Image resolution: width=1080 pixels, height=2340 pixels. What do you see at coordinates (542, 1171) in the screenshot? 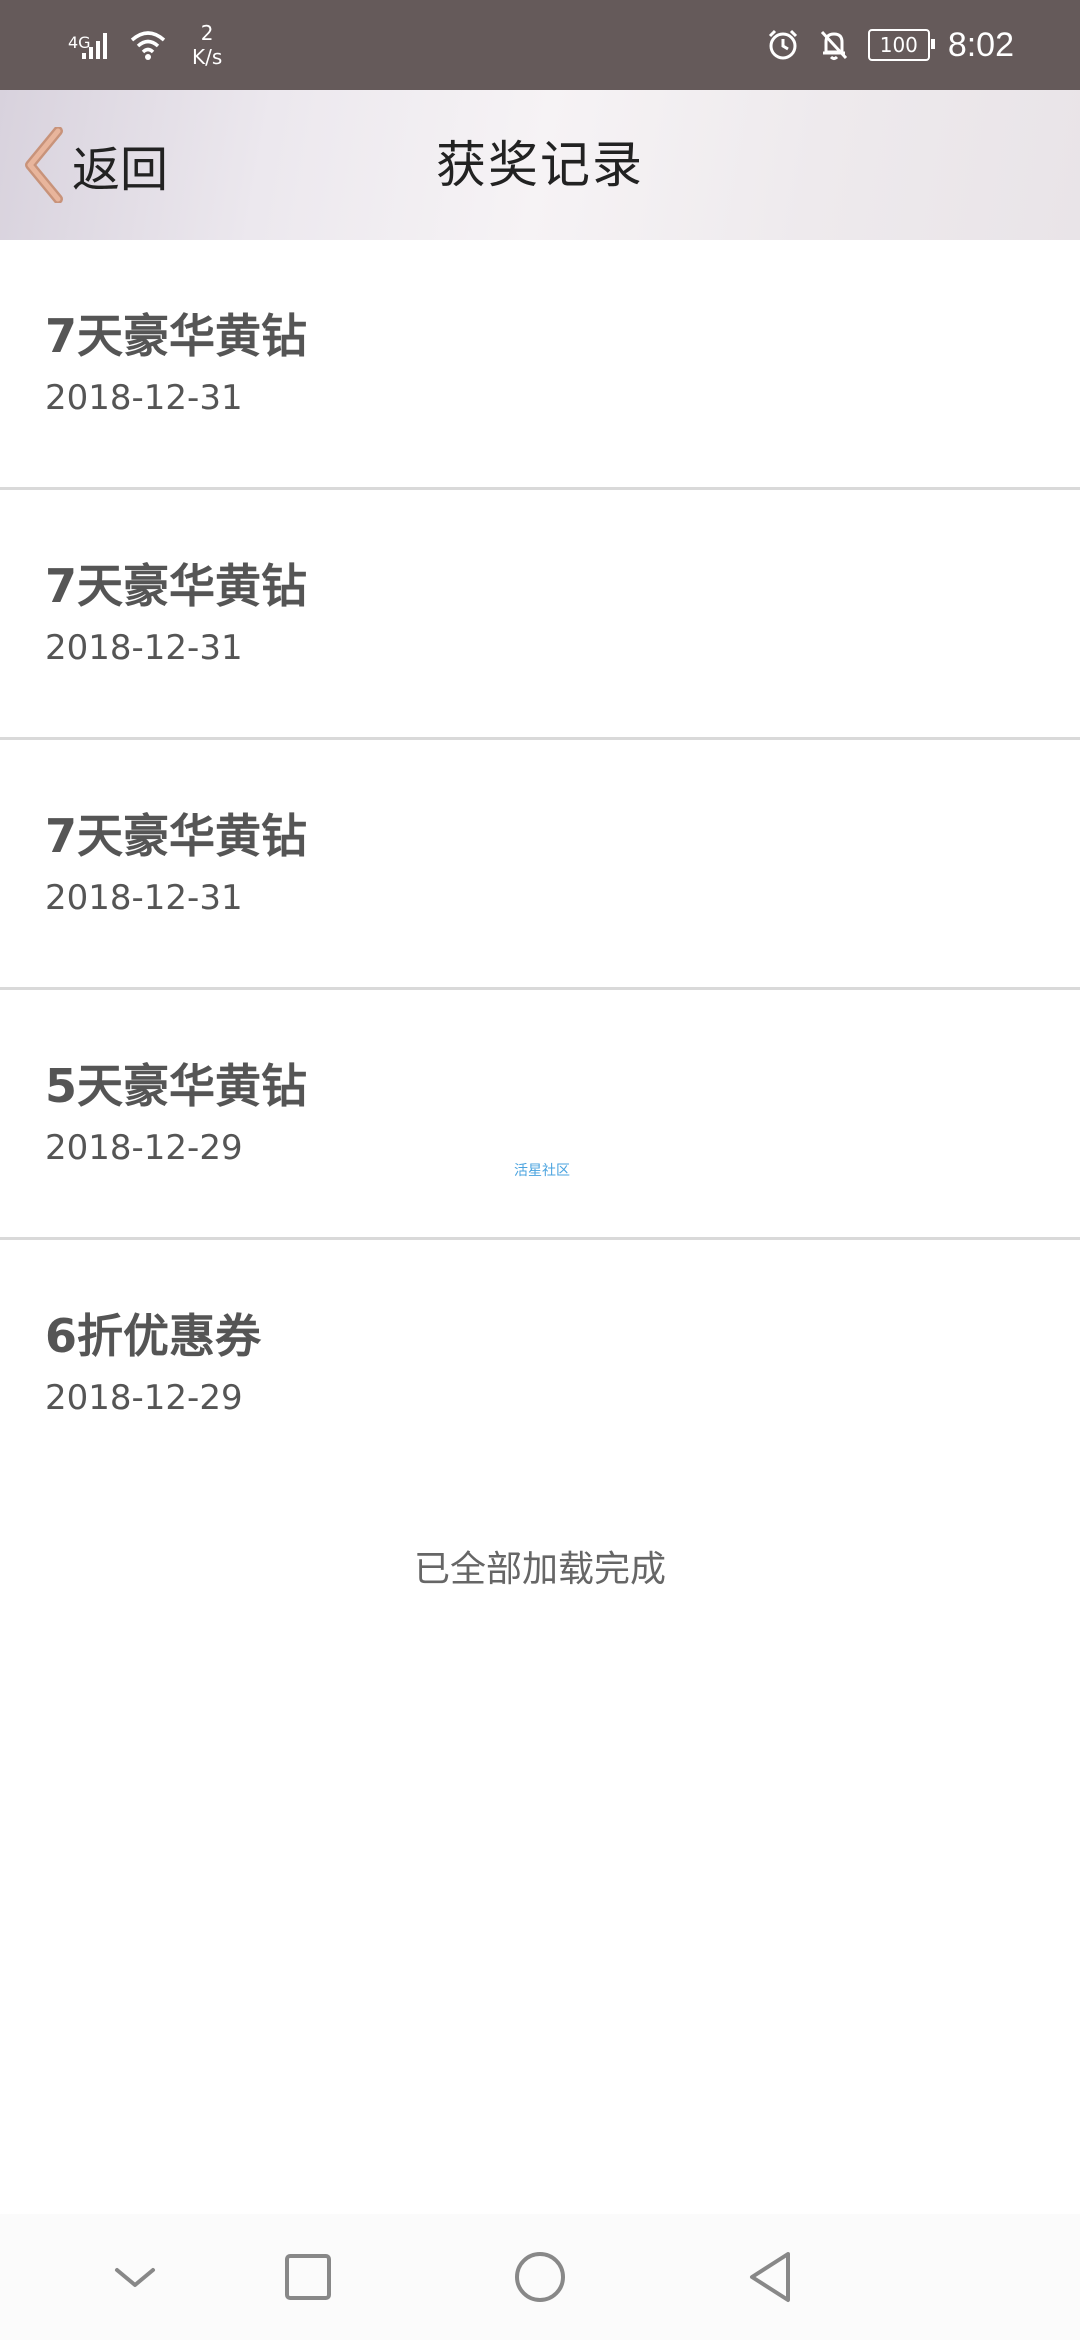
I see `watermark-text: 活星社区` at bounding box center [542, 1171].